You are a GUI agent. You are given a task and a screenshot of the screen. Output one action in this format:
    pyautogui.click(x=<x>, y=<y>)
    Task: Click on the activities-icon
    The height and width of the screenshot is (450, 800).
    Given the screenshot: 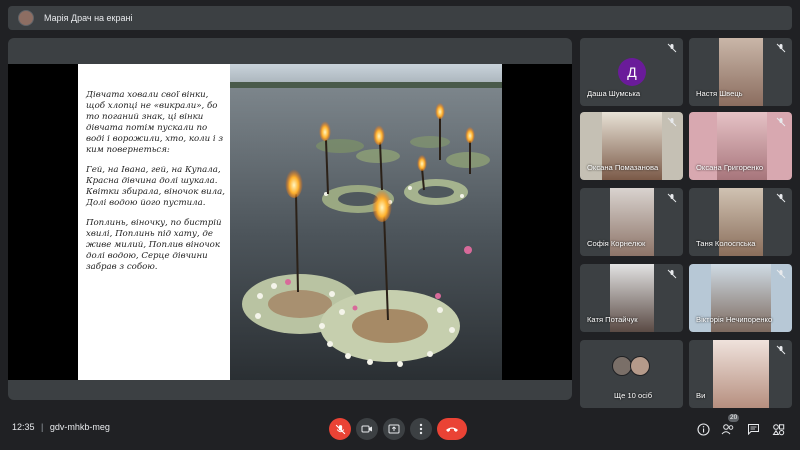 What is the action you would take?
    pyautogui.click(x=778, y=429)
    